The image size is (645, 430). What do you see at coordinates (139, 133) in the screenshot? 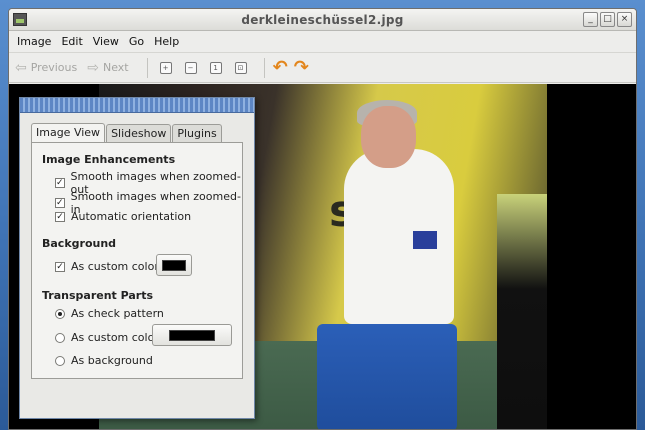
I see `tab-slideshow: Slideshow` at bounding box center [139, 133].